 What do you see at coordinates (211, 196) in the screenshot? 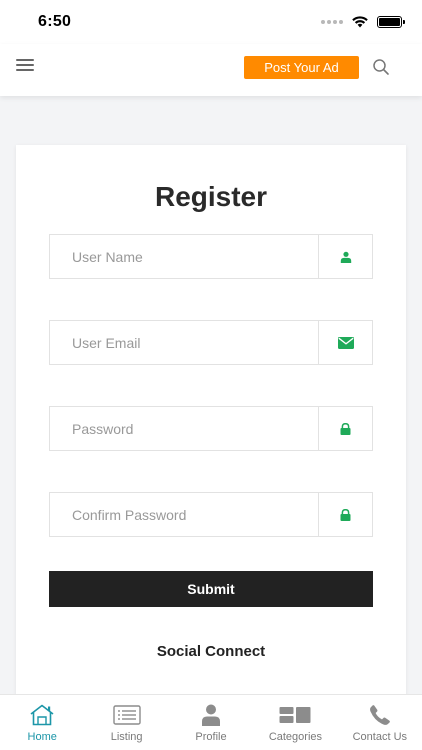
I see `page-title: Register` at bounding box center [211, 196].